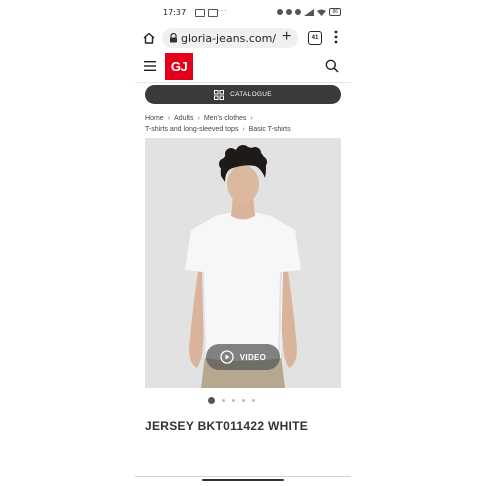  I want to click on catalogue-button: CATALOGUE, so click(243, 94).